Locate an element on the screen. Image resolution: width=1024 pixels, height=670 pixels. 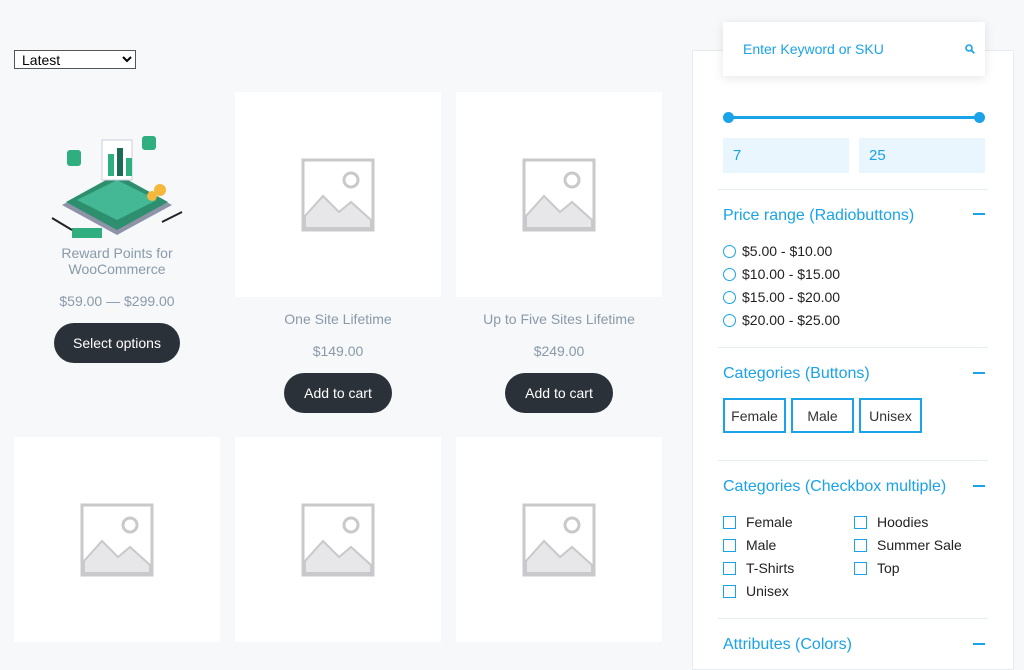
price-range-option: $10.00 - $15.00 is located at coordinates (781, 274).